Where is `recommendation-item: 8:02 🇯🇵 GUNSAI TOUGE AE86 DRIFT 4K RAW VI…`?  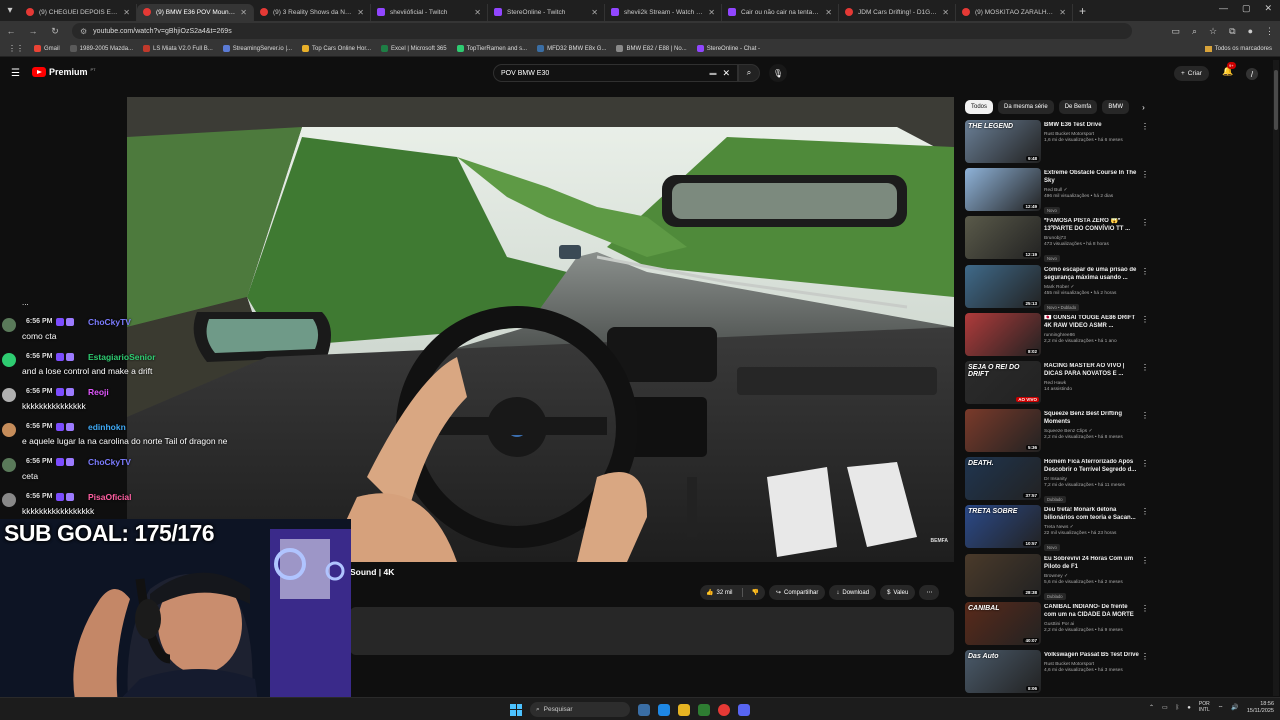
recommendation-item: 8:02 🇯🇵 GUNSAI TOUGE AE86 DRIFT 4K RAW VI… is located at coordinates (1060, 335).